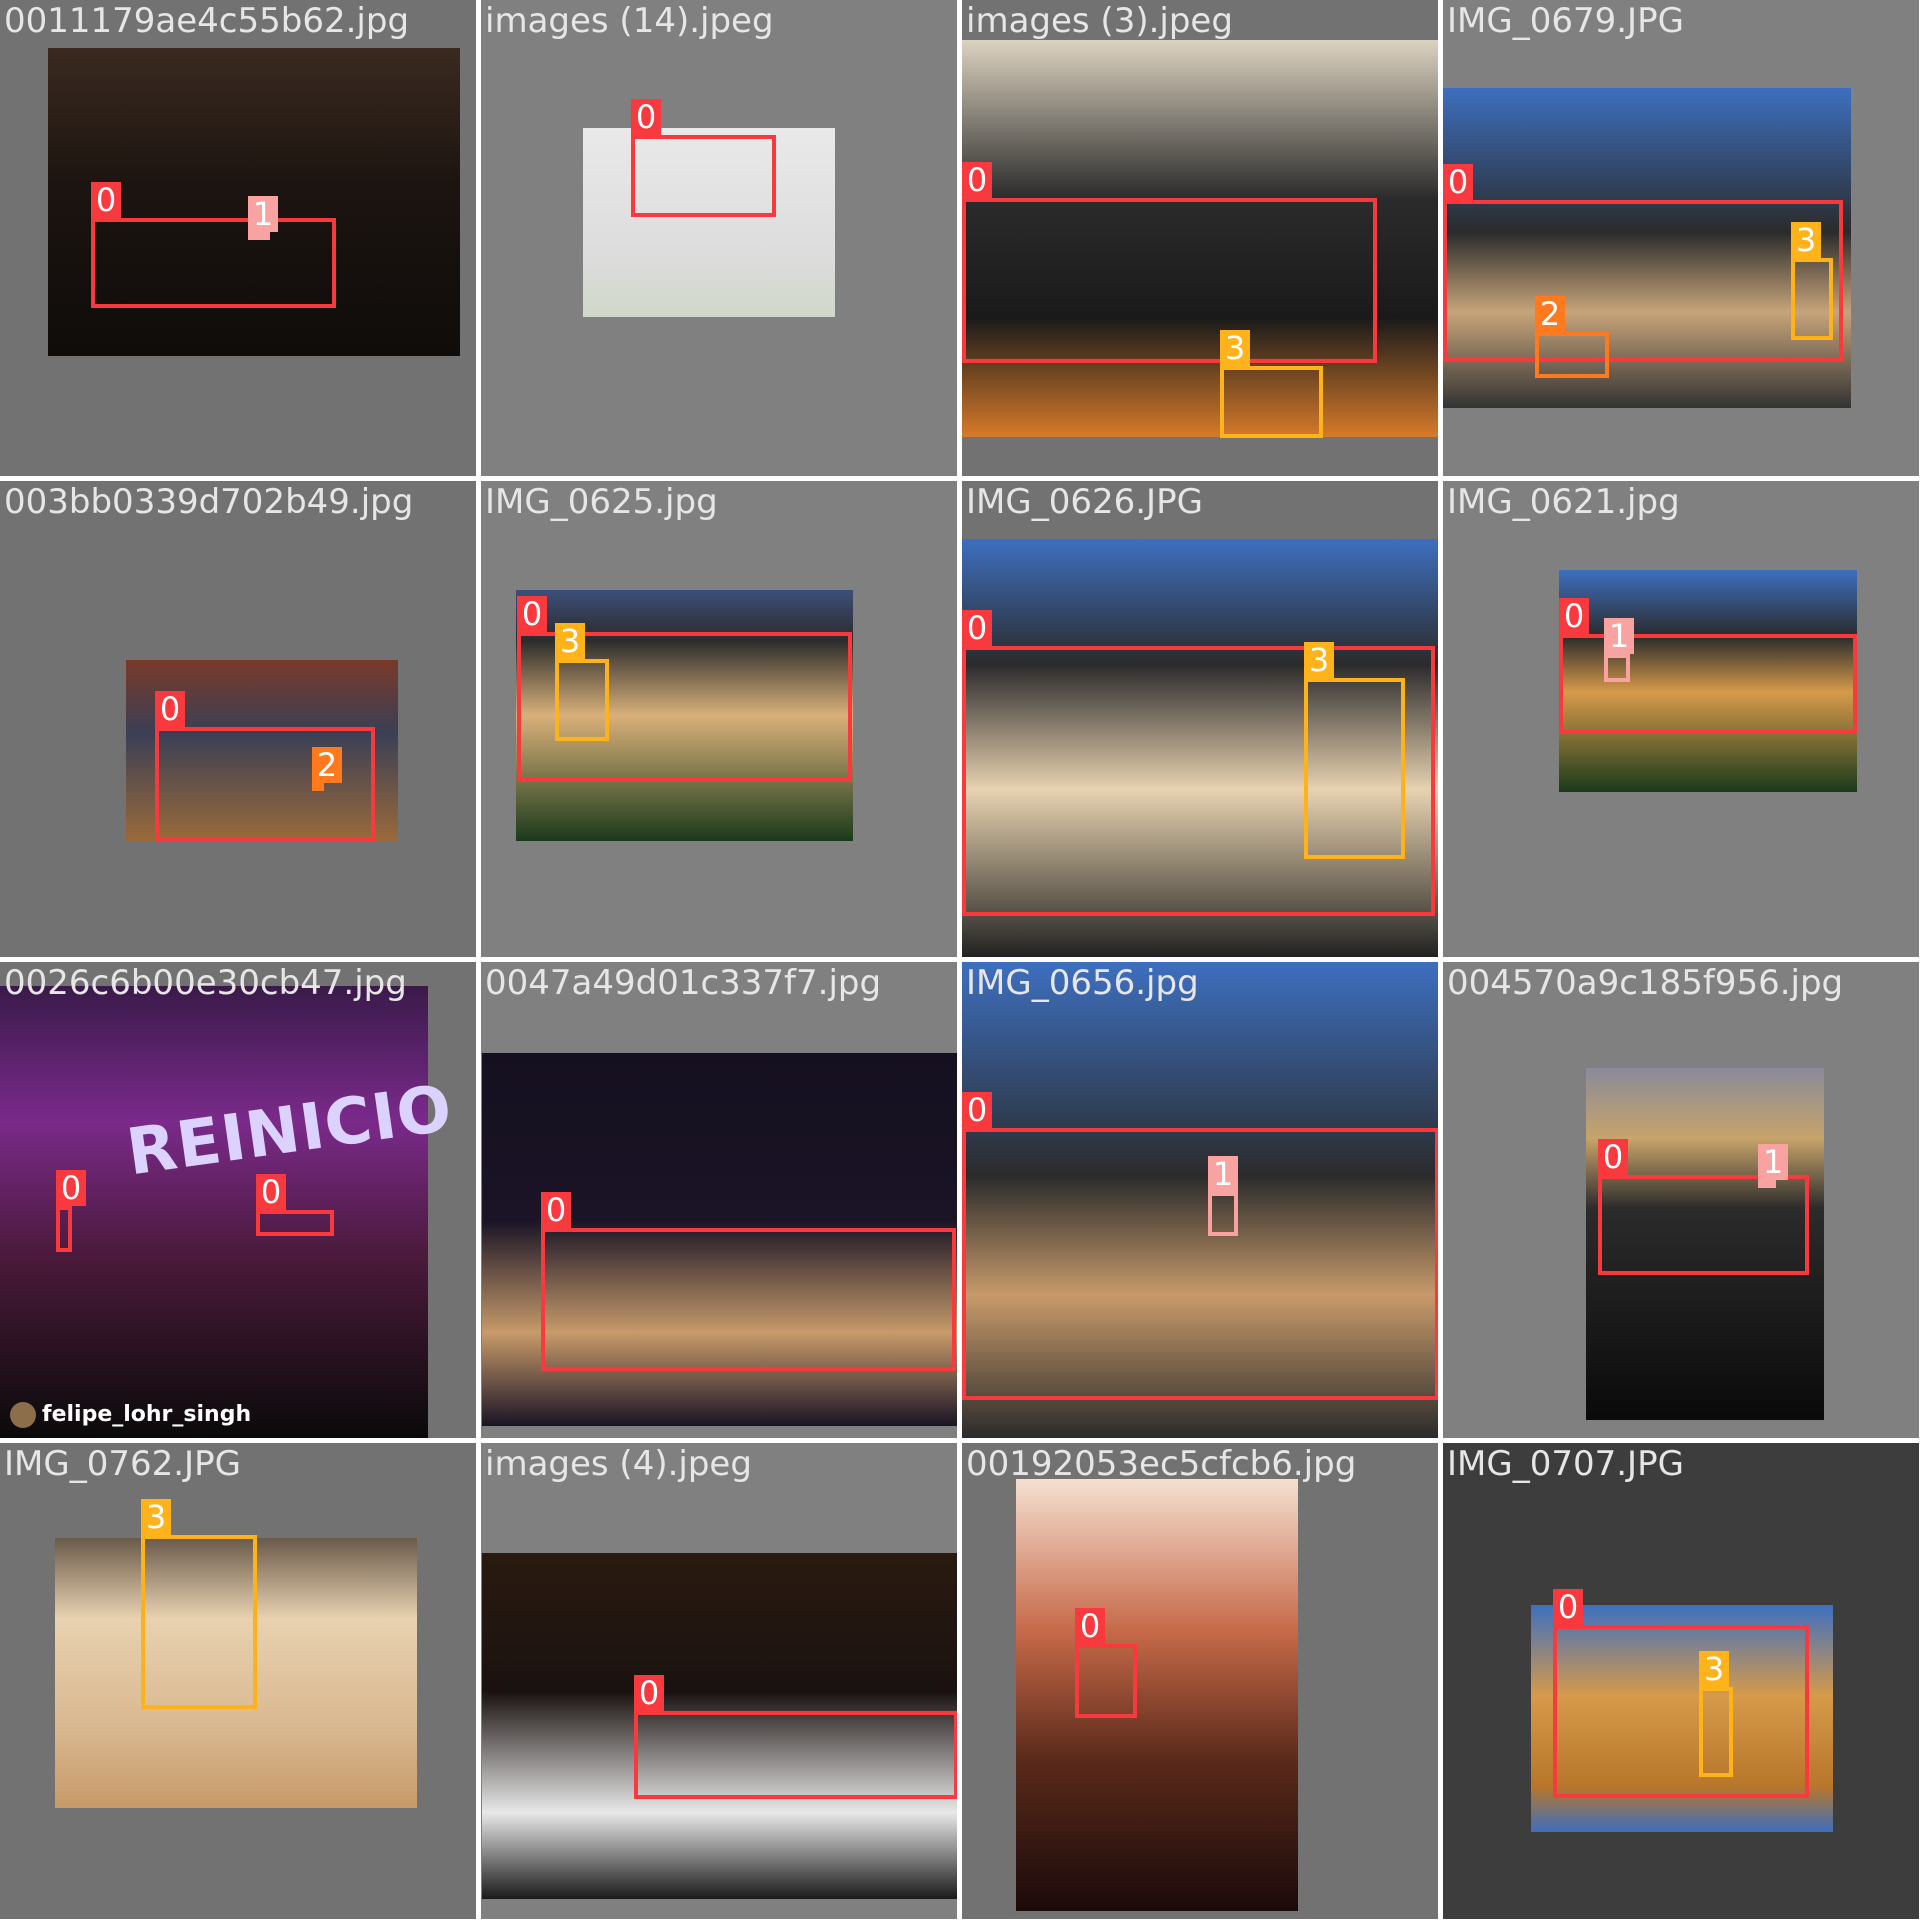  What do you see at coordinates (1084, 502) in the screenshot?
I see `filename-label: IMG_0626.JPG` at bounding box center [1084, 502].